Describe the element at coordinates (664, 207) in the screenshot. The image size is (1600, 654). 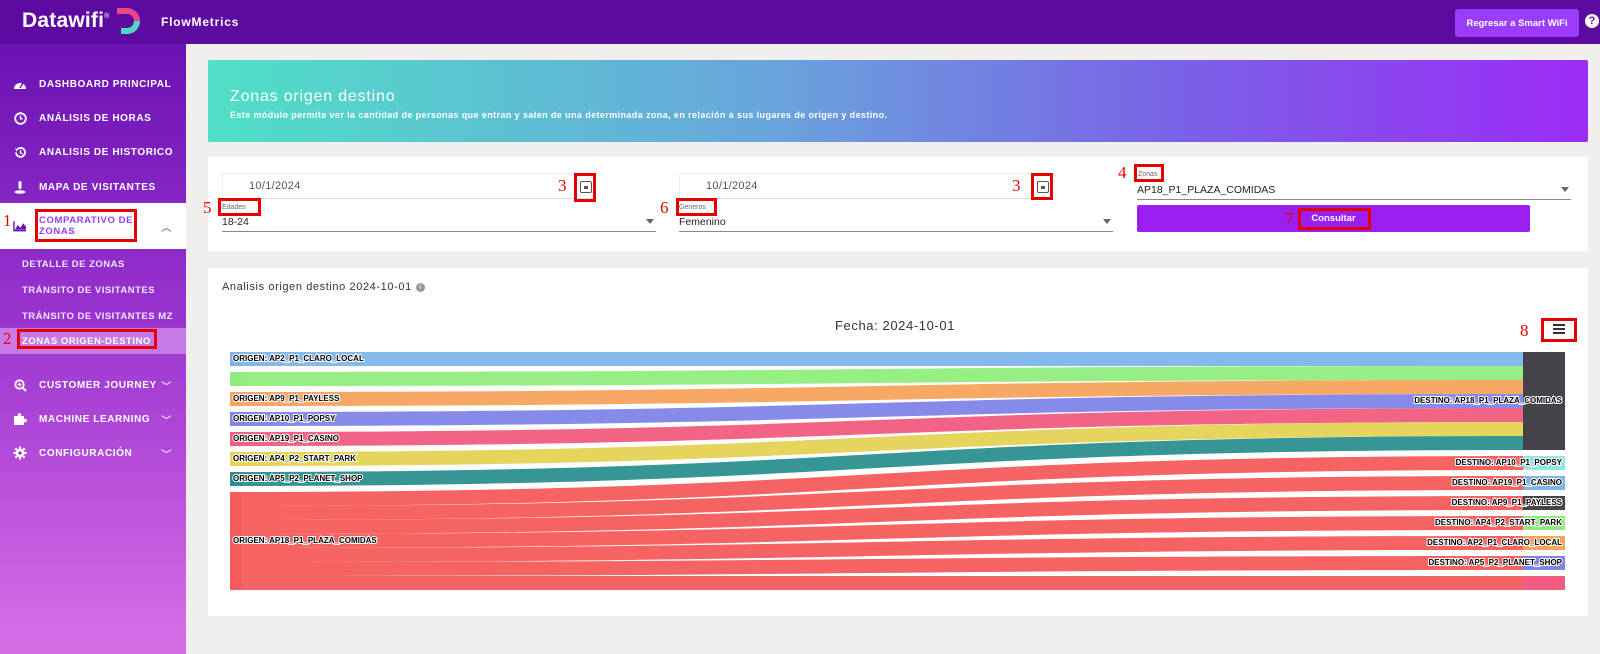
I see `annotation-number: 6` at that location.